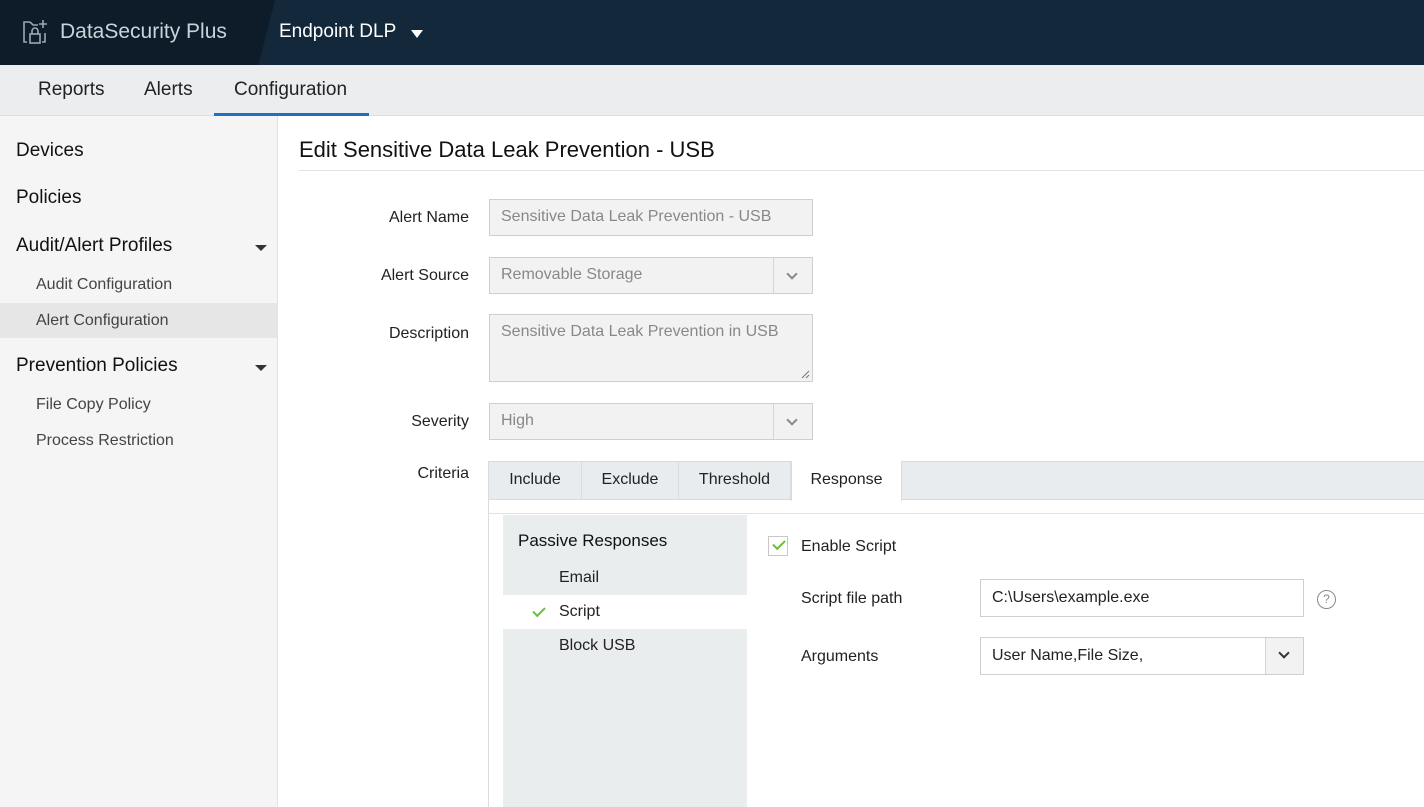 Image resolution: width=1424 pixels, height=807 pixels. What do you see at coordinates (805, 374) in the screenshot?
I see `resize-handle-icon` at bounding box center [805, 374].